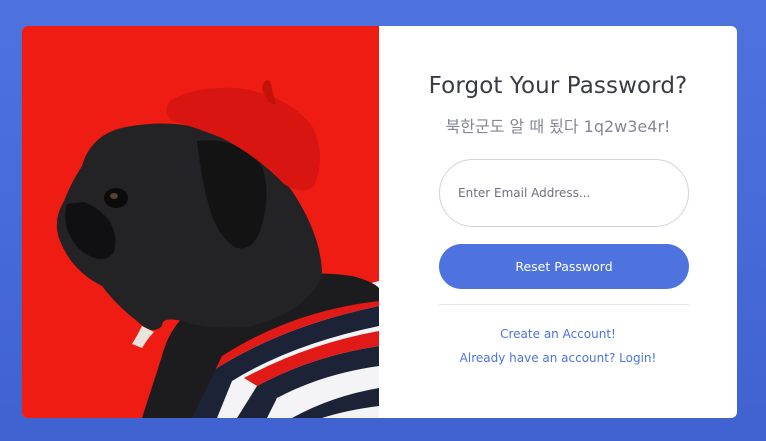 The height and width of the screenshot is (441, 766). What do you see at coordinates (564, 193) in the screenshot?
I see `email-field` at bounding box center [564, 193].